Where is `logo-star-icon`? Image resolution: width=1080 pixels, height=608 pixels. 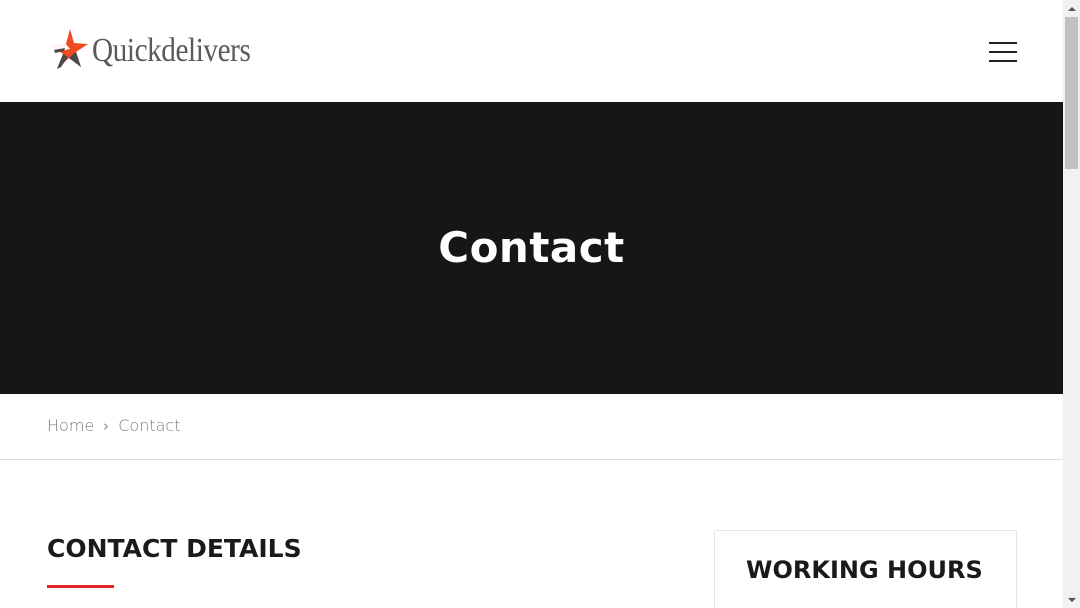
logo-star-icon is located at coordinates (70, 49).